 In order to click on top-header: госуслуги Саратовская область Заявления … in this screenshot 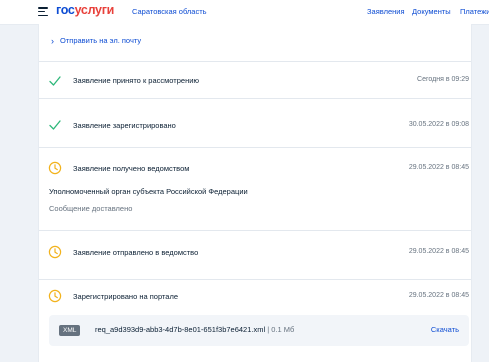, I will do `click(244, 12)`.